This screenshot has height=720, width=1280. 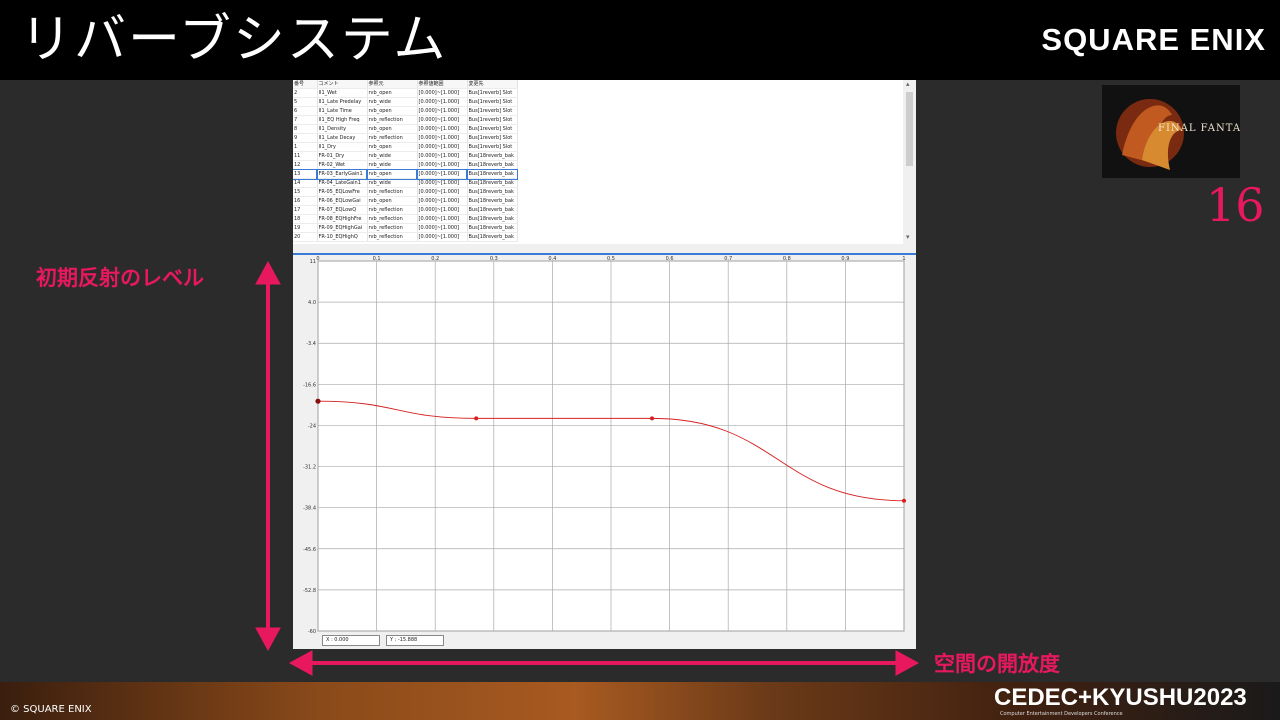 I want to click on table-cell: FR-03_EarlyGain1, so click(x=342, y=174).